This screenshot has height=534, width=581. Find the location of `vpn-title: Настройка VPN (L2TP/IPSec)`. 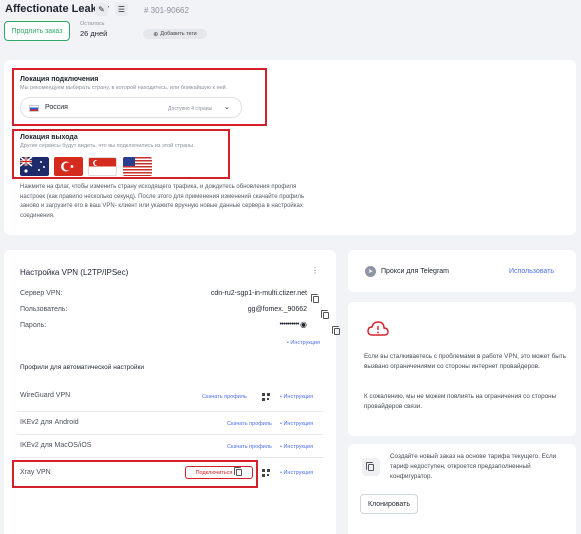

vpn-title: Настройка VPN (L2TP/IPSec) is located at coordinates (74, 272).